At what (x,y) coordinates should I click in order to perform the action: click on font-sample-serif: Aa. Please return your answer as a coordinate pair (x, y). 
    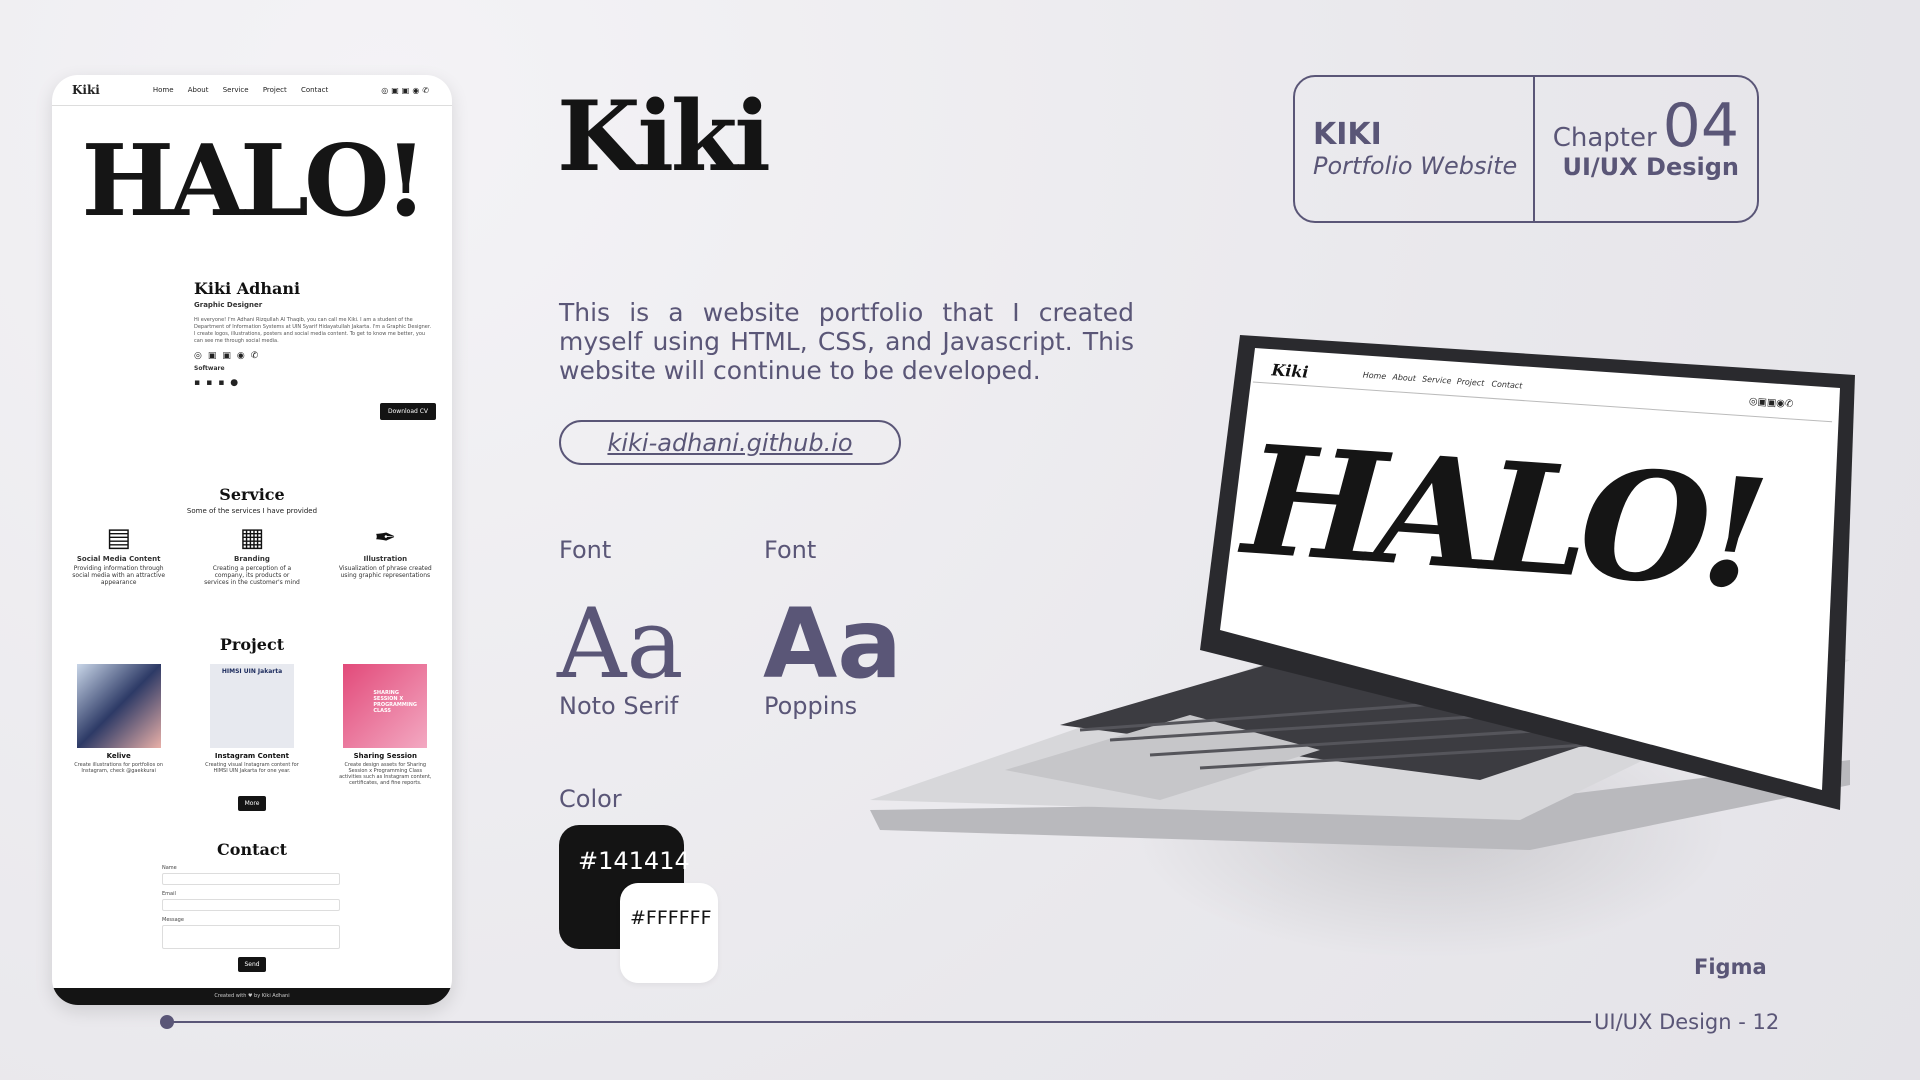
    Looking at the image, I should click on (620, 644).